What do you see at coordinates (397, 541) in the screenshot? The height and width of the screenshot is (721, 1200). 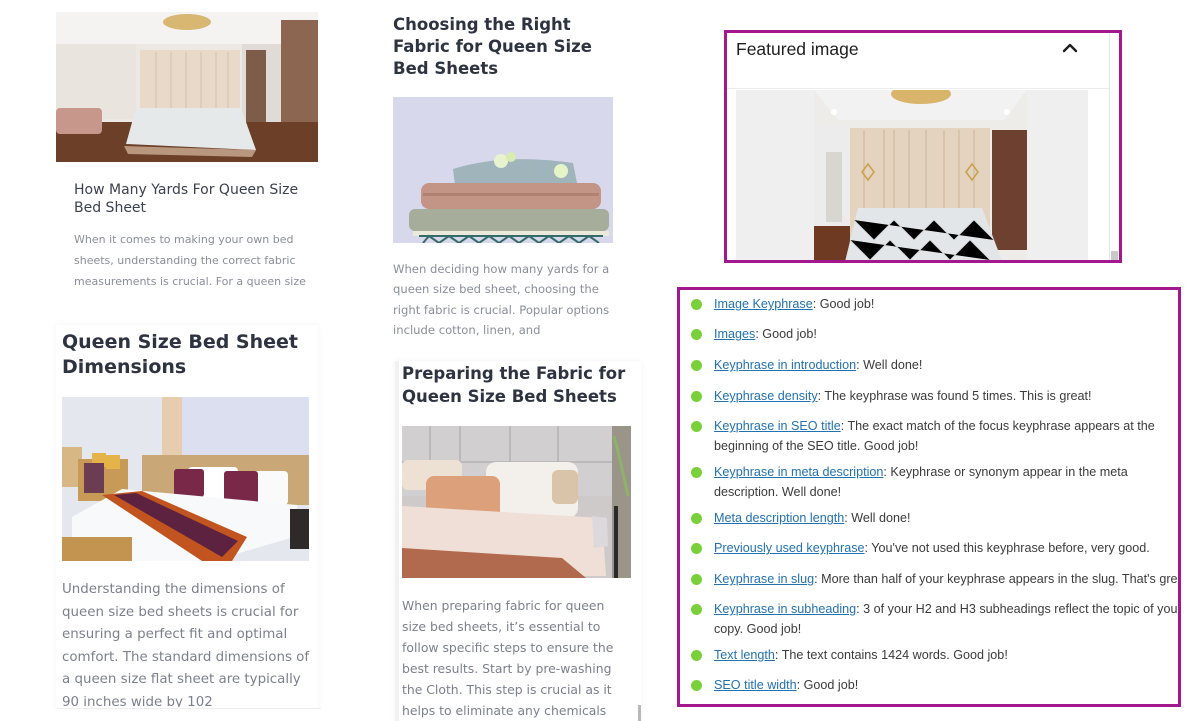 I see `card-left-edge` at bounding box center [397, 541].